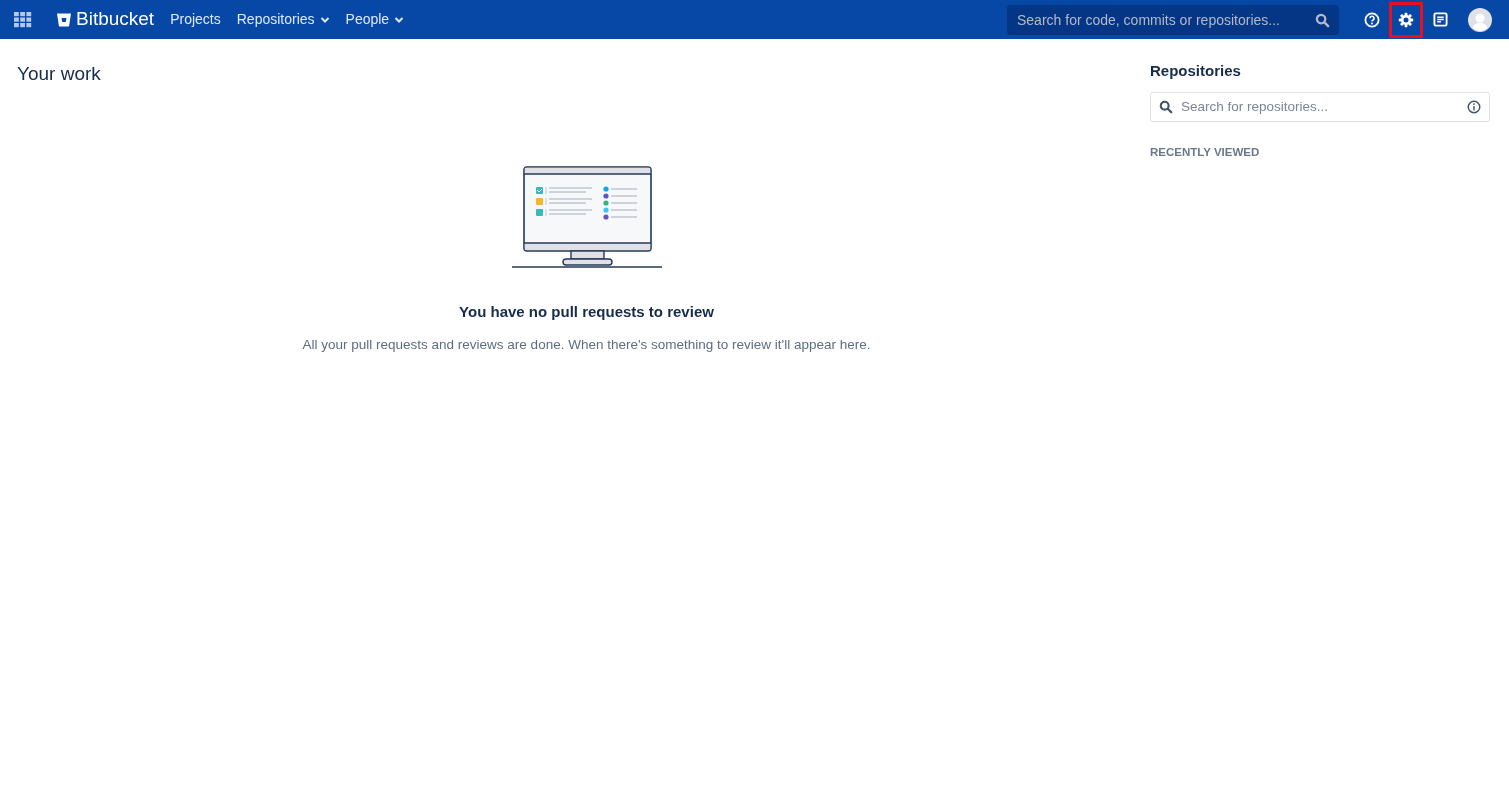  What do you see at coordinates (283, 19) in the screenshot?
I see `nav-menu-link: Repositories` at bounding box center [283, 19].